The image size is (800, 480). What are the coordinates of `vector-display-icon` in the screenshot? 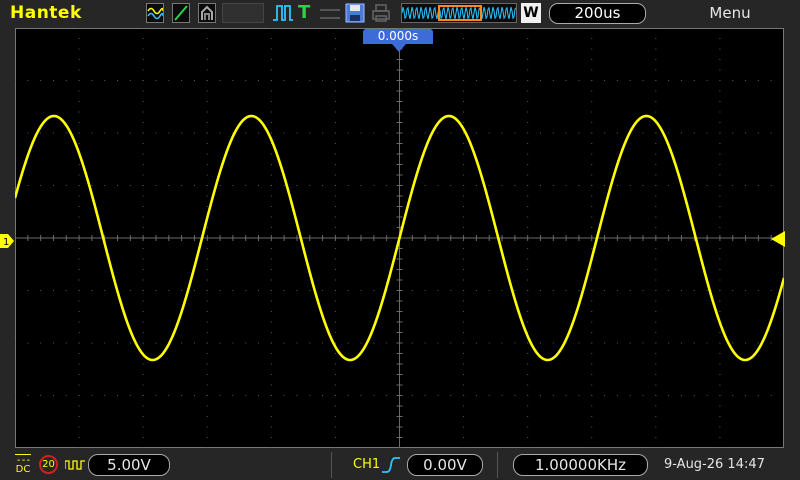 It's located at (181, 13).